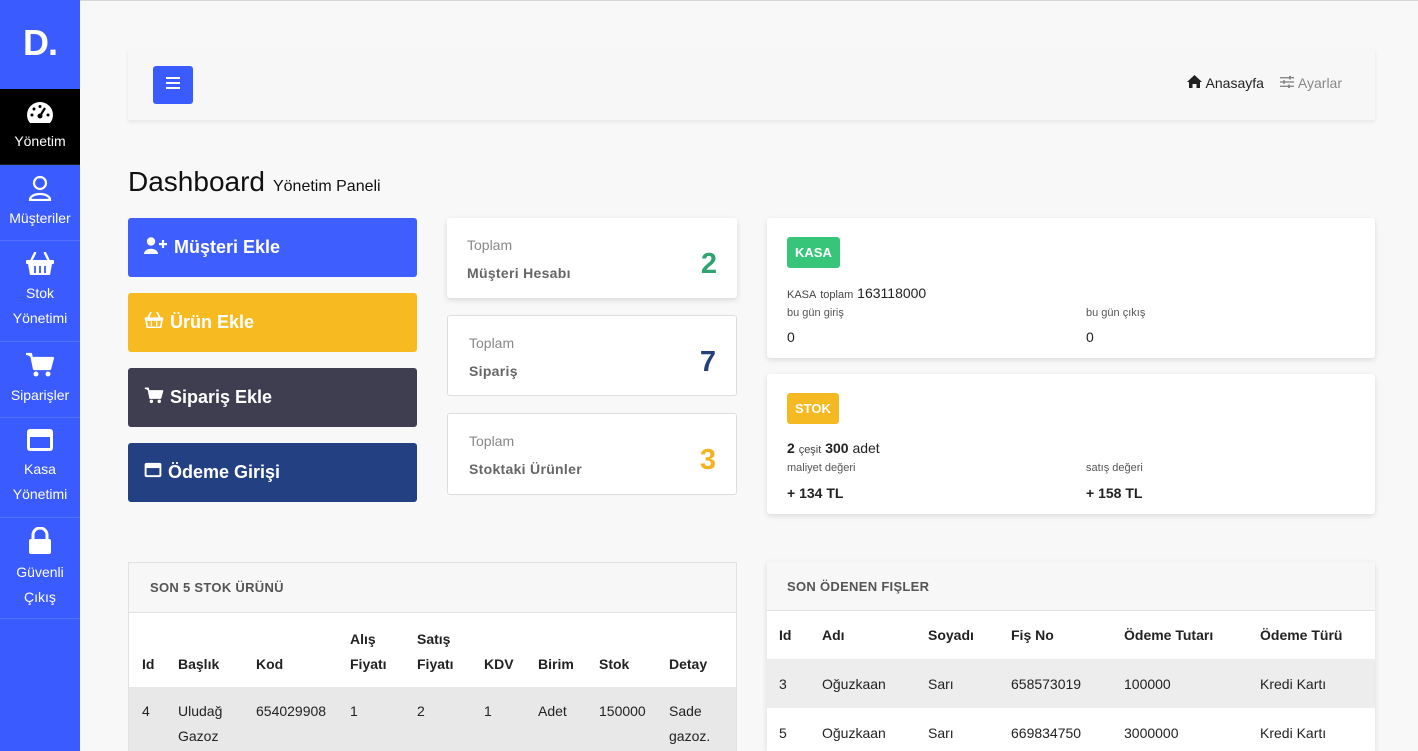 The image size is (1418, 751). What do you see at coordinates (326, 186) in the screenshot?
I see `page-subtitle: Yönetim Paneli` at bounding box center [326, 186].